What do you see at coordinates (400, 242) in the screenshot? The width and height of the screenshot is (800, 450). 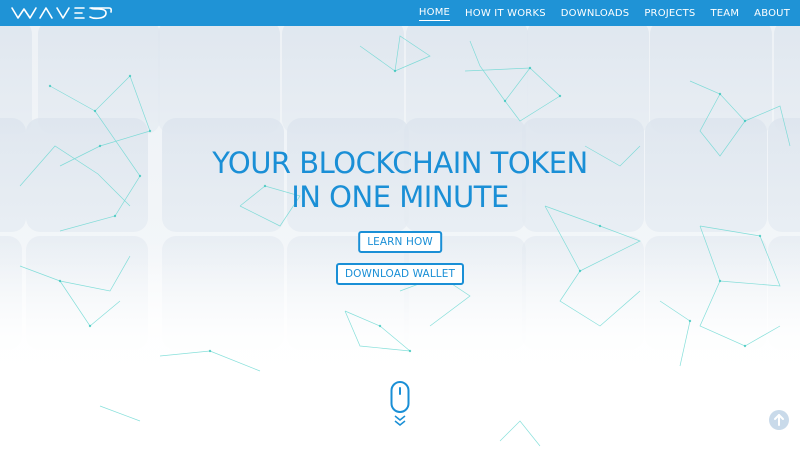 I see `learn-how-button: LEARN HOW` at bounding box center [400, 242].